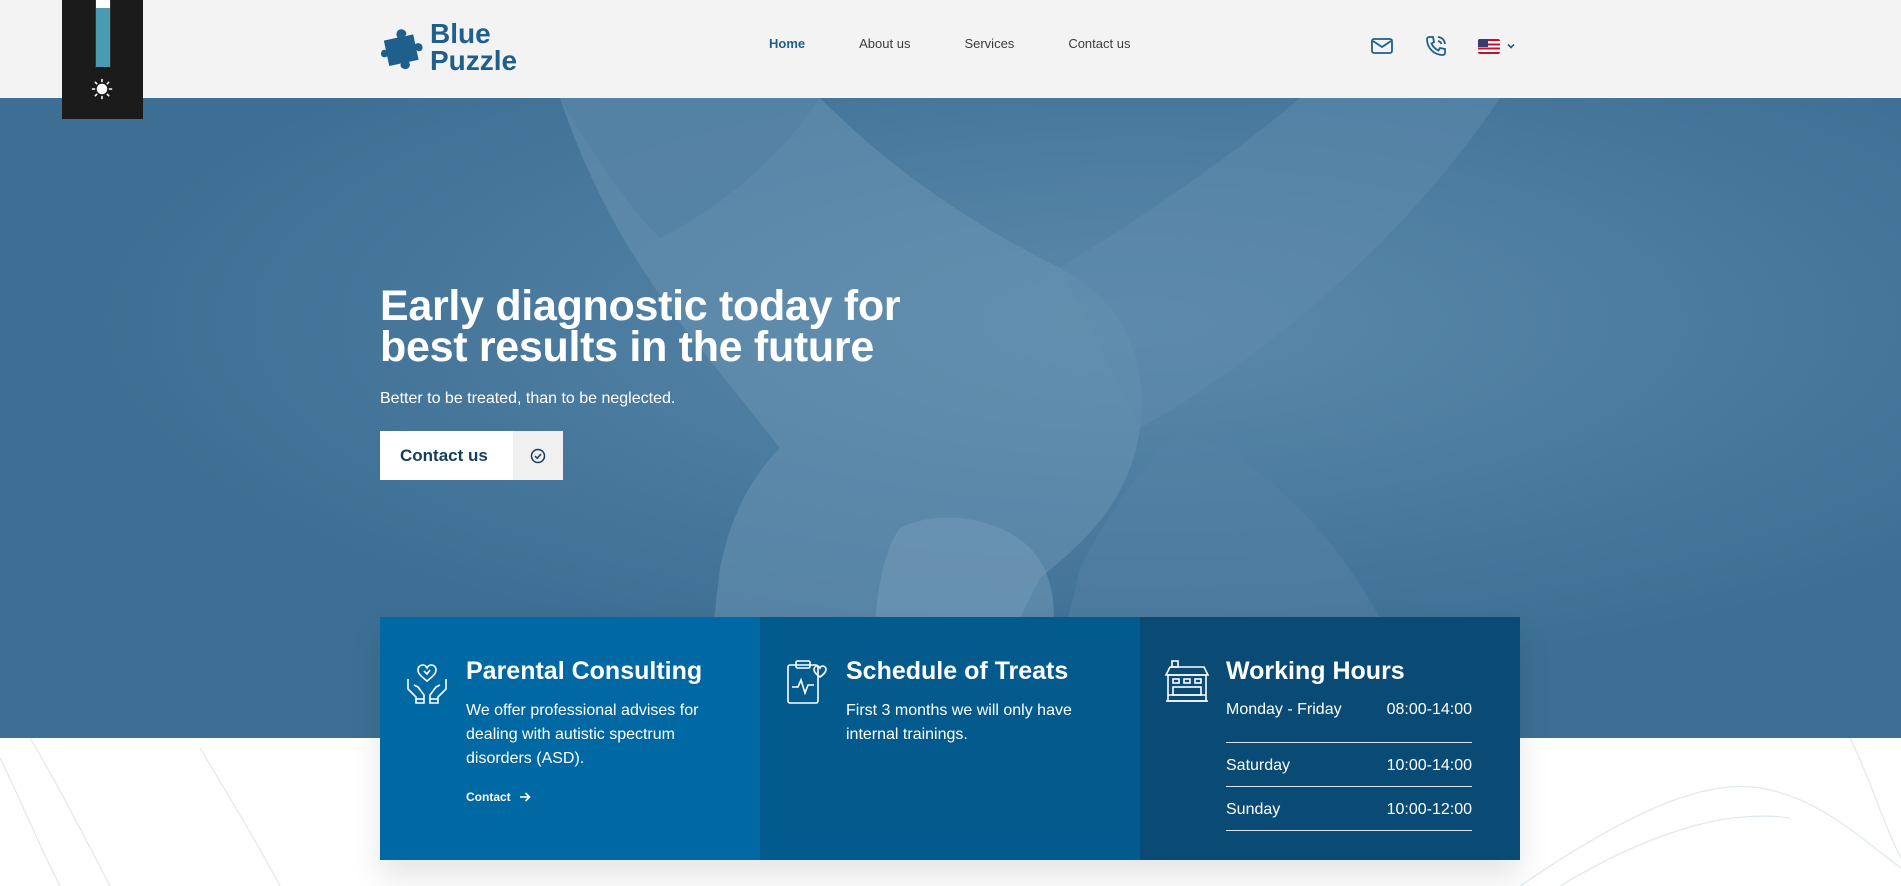 The image size is (1901, 886). I want to click on arrow-right-icon, so click(525, 797).